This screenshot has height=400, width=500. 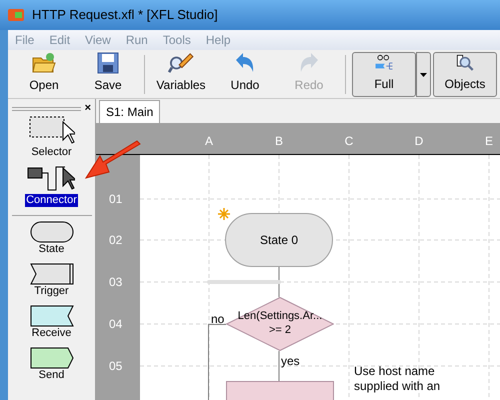 I want to click on note-text: Use host name supplied with an, so click(x=397, y=379).